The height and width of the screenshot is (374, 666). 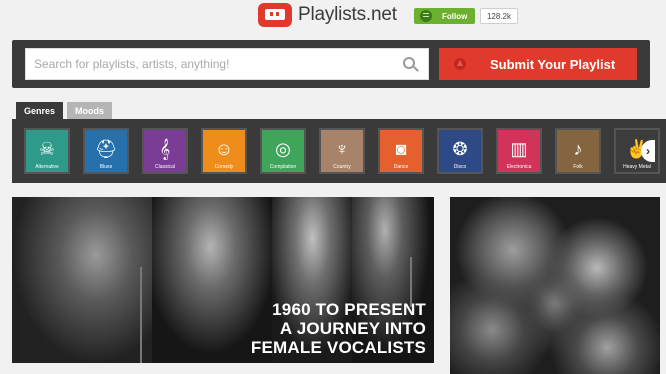 I want to click on genre-tile-comedy: ☺ Comedy, so click(x=224, y=151).